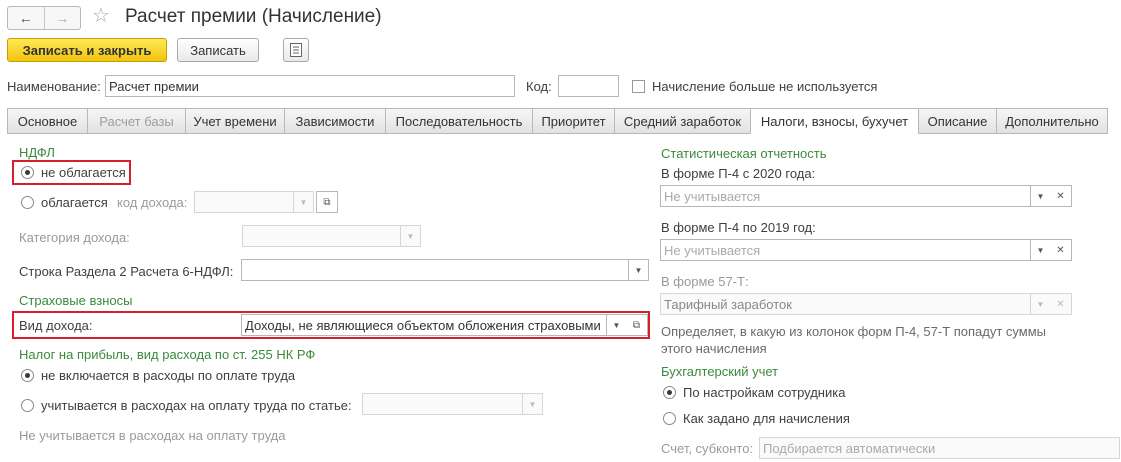 The width and height of the screenshot is (1121, 462). I want to click on document-list-icon, so click(296, 50).